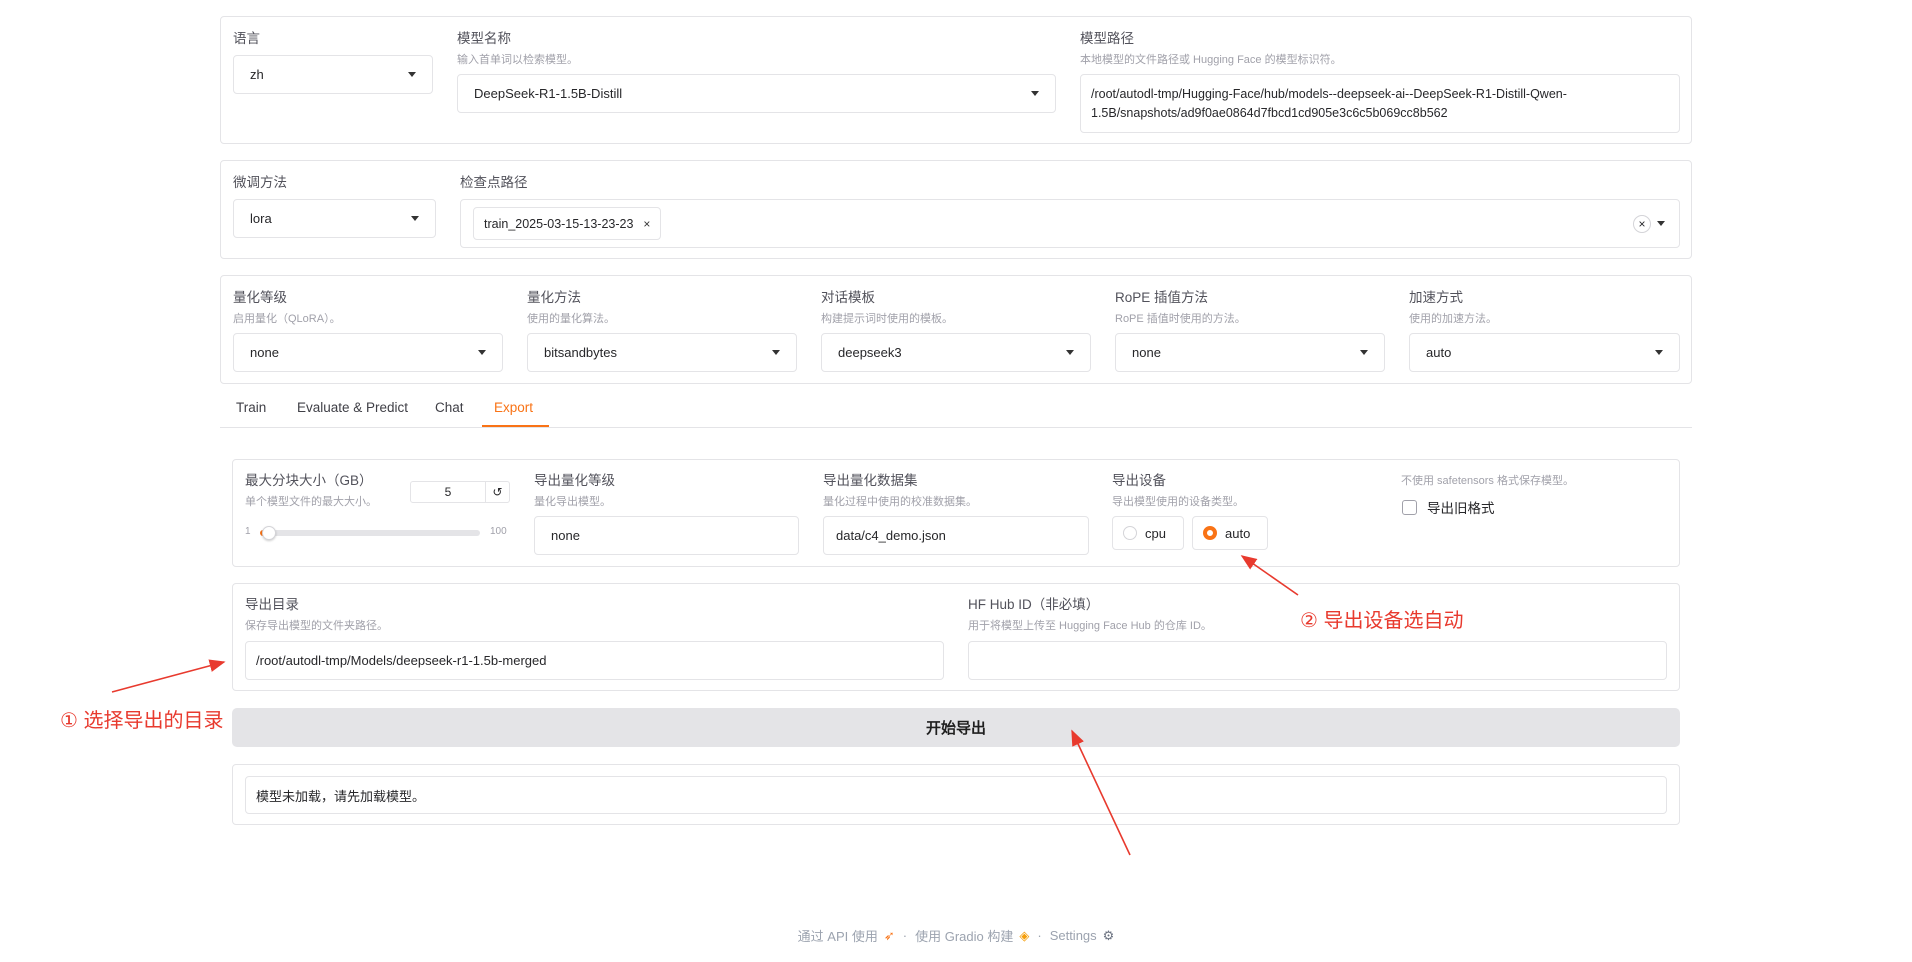  What do you see at coordinates (1250, 352) in the screenshot?
I see `rope-dropdown: none` at bounding box center [1250, 352].